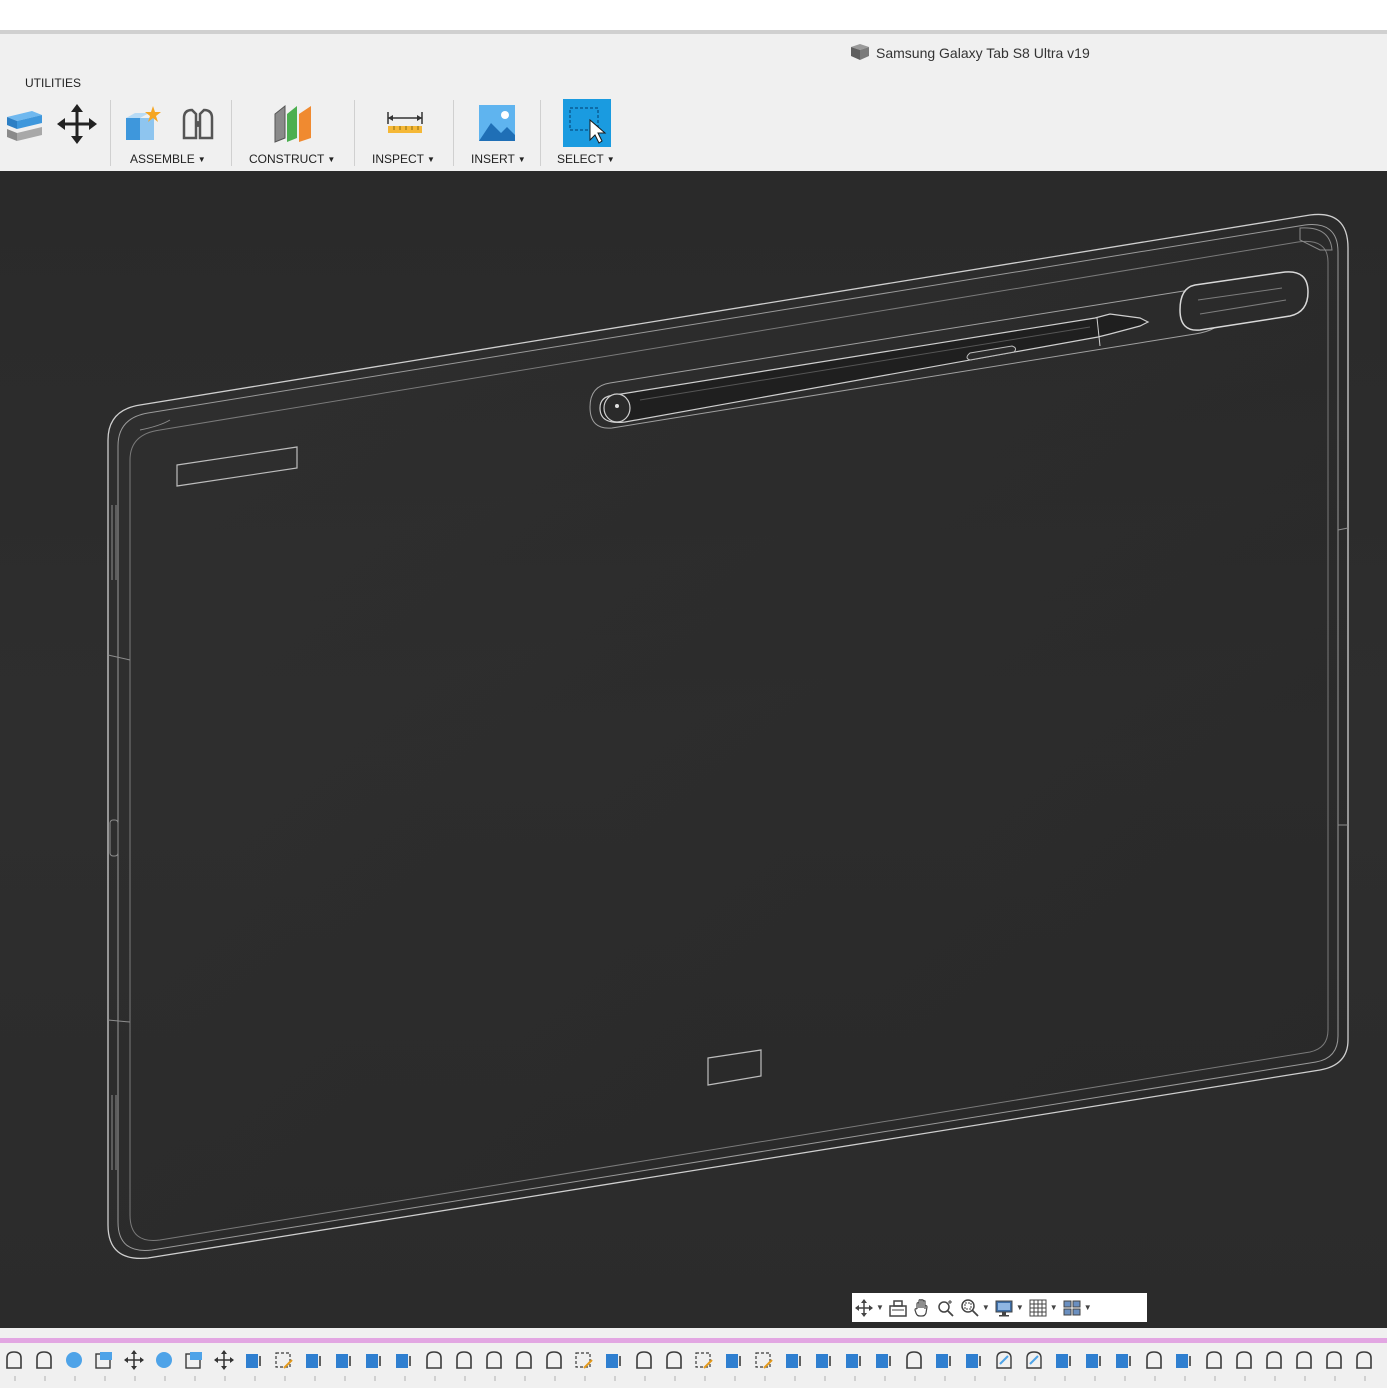 This screenshot has width=1387, height=1388. Describe the element at coordinates (693, 1340) in the screenshot. I see `timeline-marker-bar` at that location.